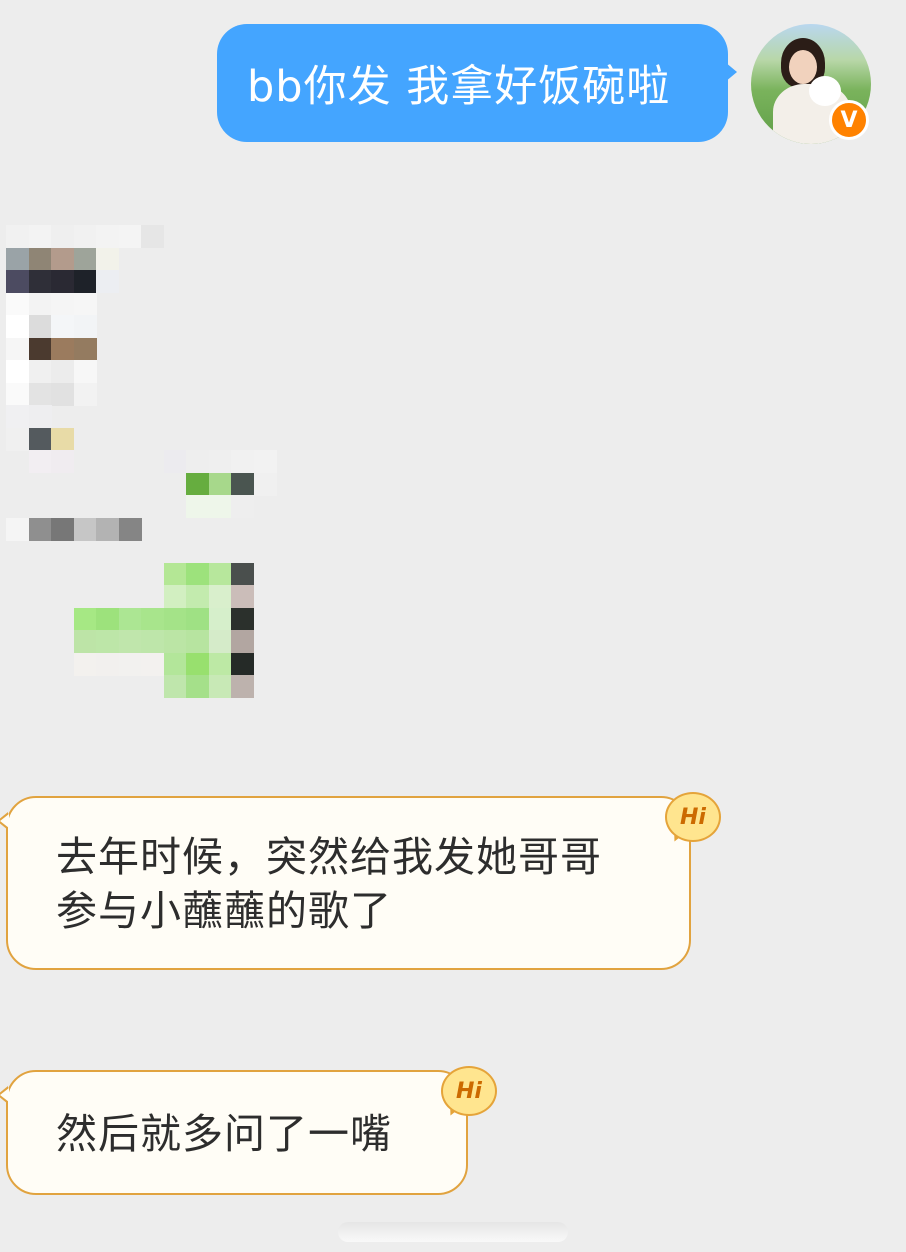 The image size is (906, 1252). I want to click on bubble-tail, so click(731, 72).